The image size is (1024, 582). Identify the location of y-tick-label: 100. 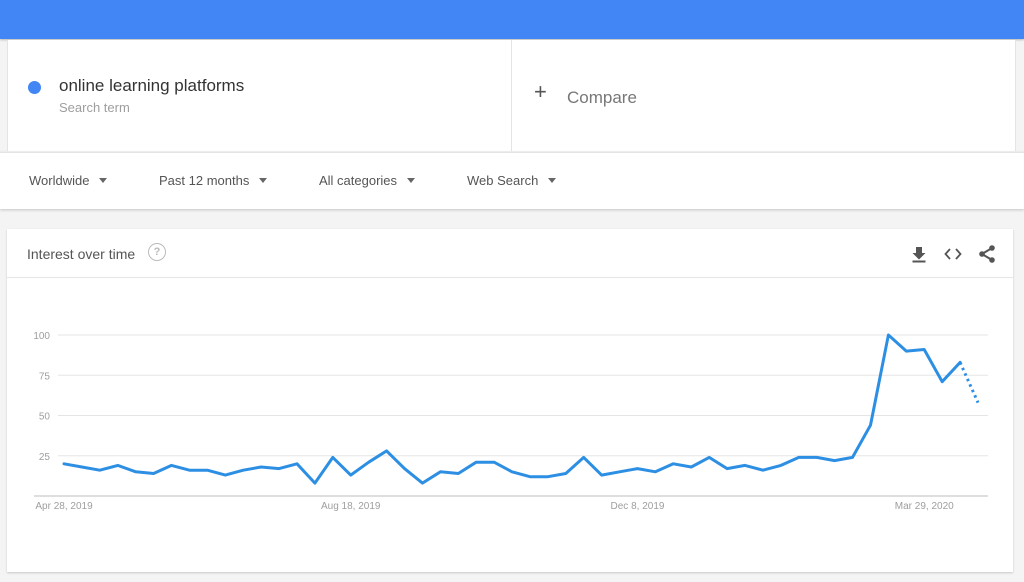
(41, 336).